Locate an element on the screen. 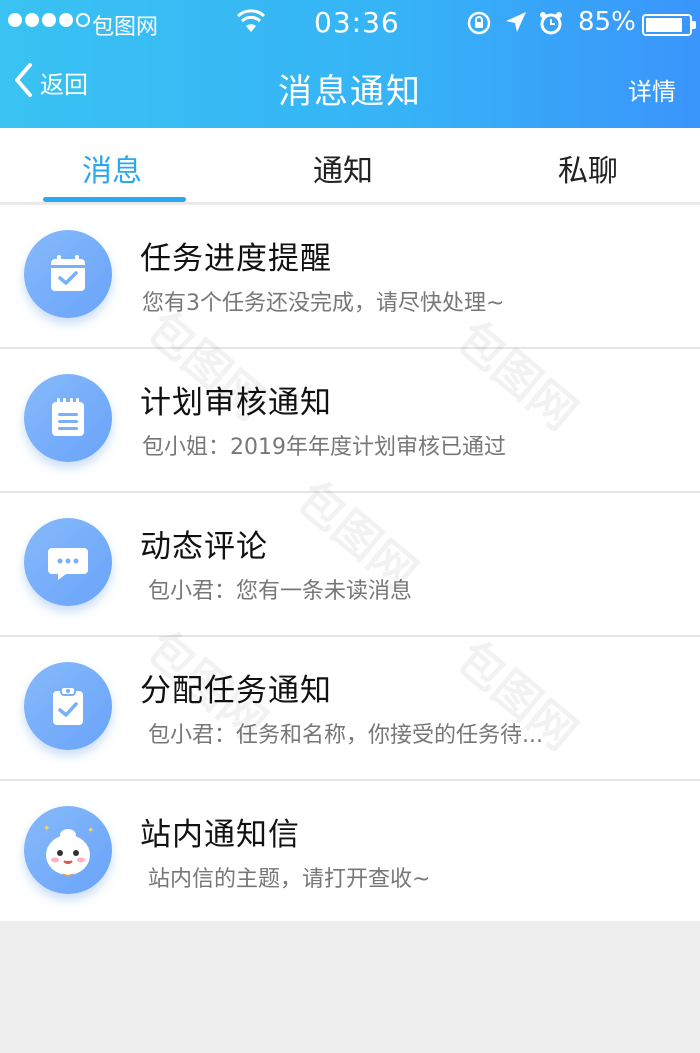  wifi-icon is located at coordinates (251, 24).